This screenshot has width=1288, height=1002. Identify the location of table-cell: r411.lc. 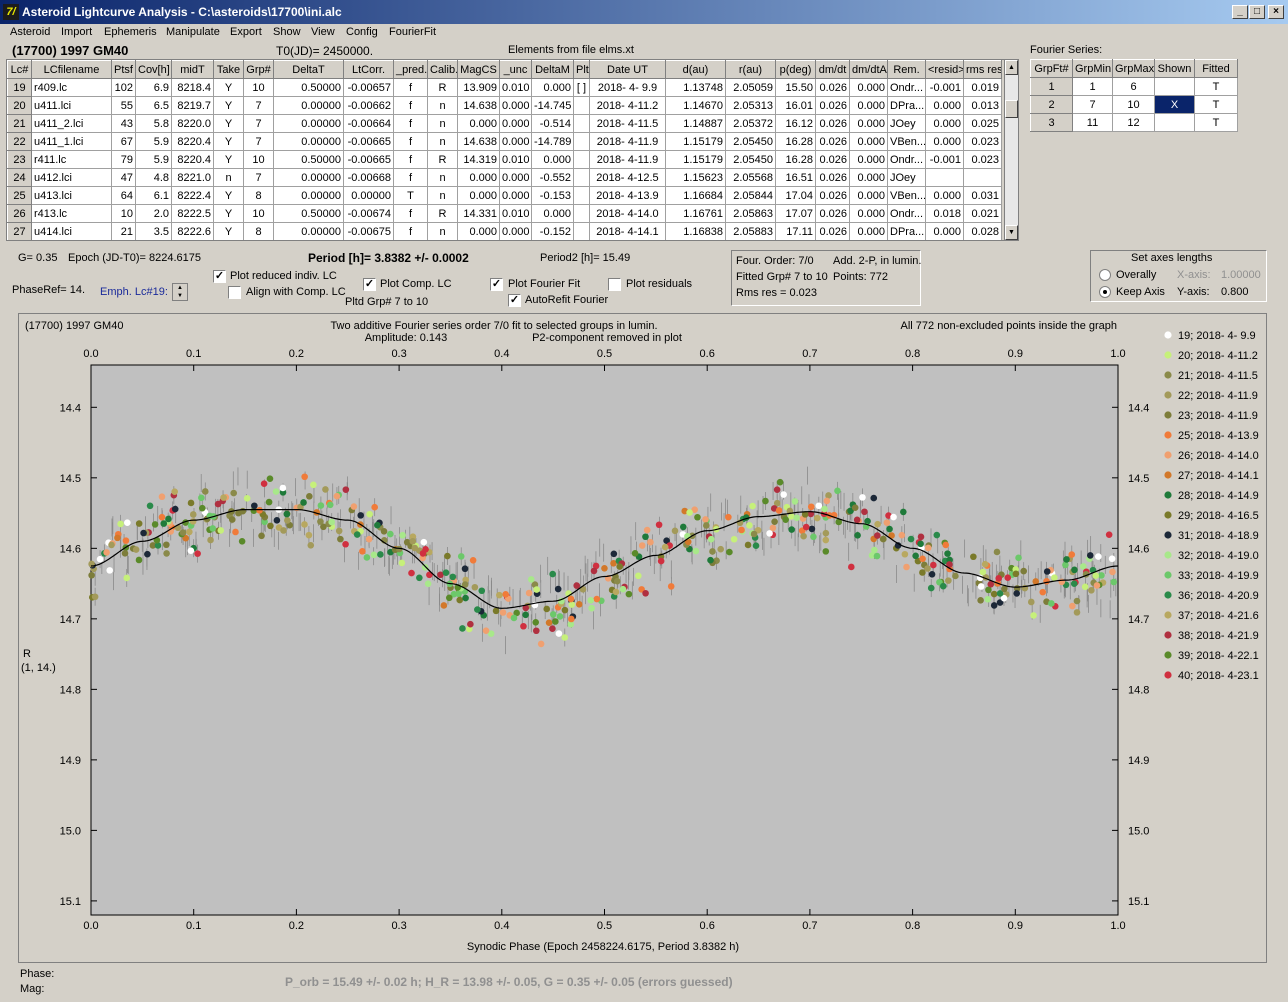
(71, 159).